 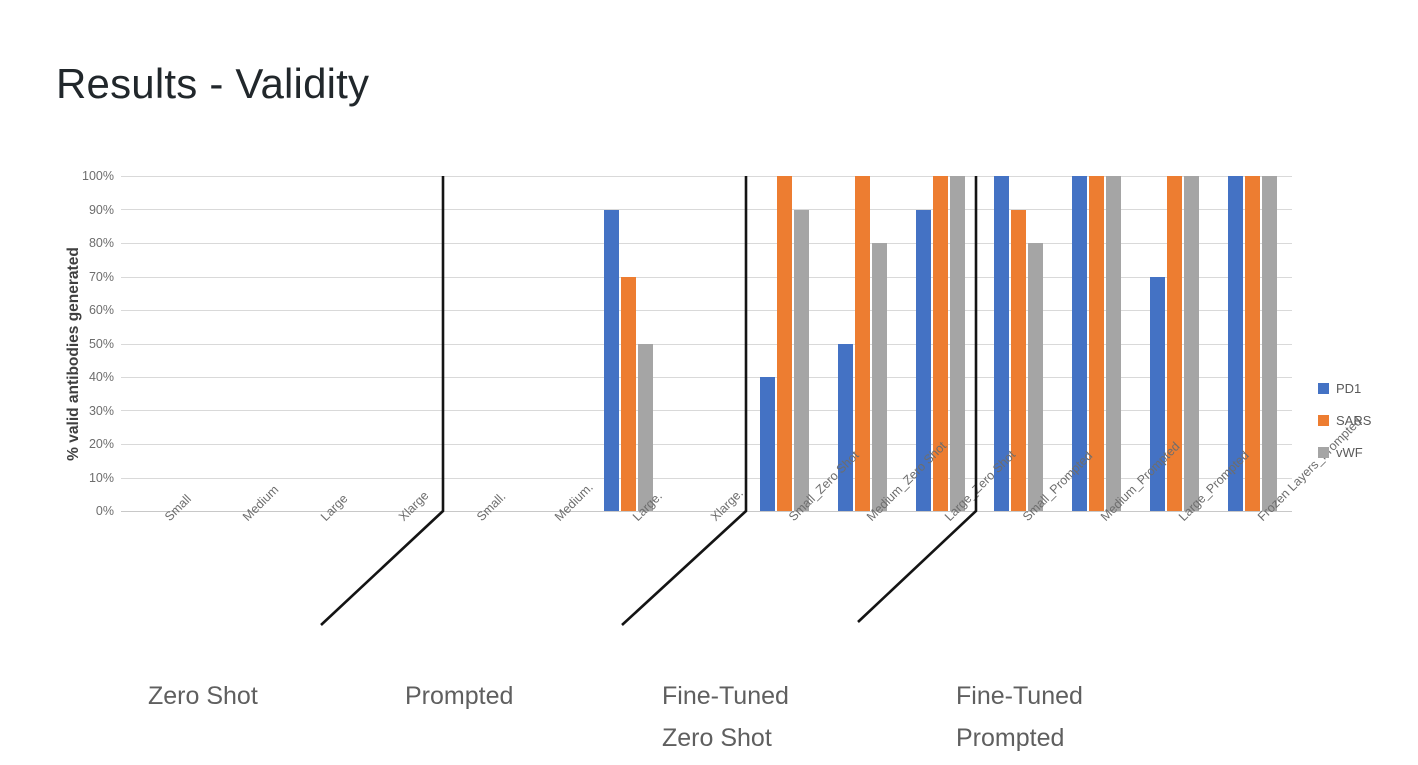 What do you see at coordinates (101, 377) in the screenshot?
I see `y-axis-tick-label: 40%` at bounding box center [101, 377].